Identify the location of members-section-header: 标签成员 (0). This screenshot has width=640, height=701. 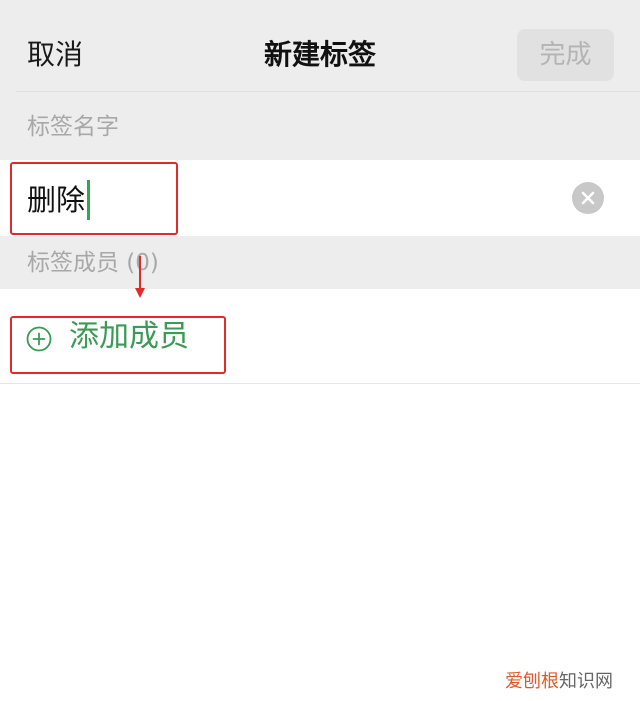
(320, 262).